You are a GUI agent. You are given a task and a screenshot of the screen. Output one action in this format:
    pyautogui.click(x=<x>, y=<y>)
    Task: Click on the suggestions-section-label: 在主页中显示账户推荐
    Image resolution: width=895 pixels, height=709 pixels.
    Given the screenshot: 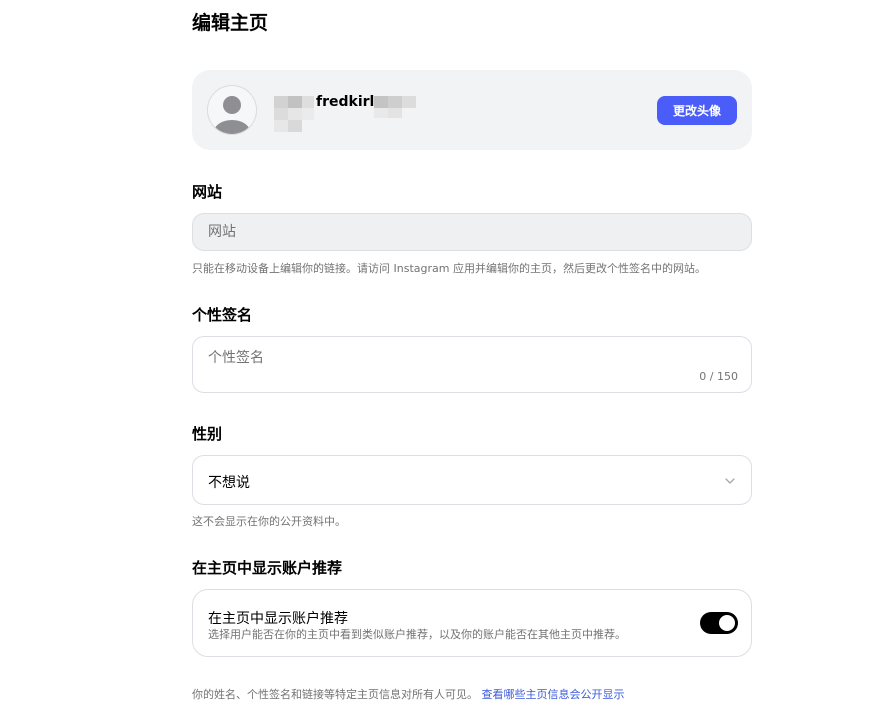 What is the action you would take?
    pyautogui.click(x=267, y=568)
    